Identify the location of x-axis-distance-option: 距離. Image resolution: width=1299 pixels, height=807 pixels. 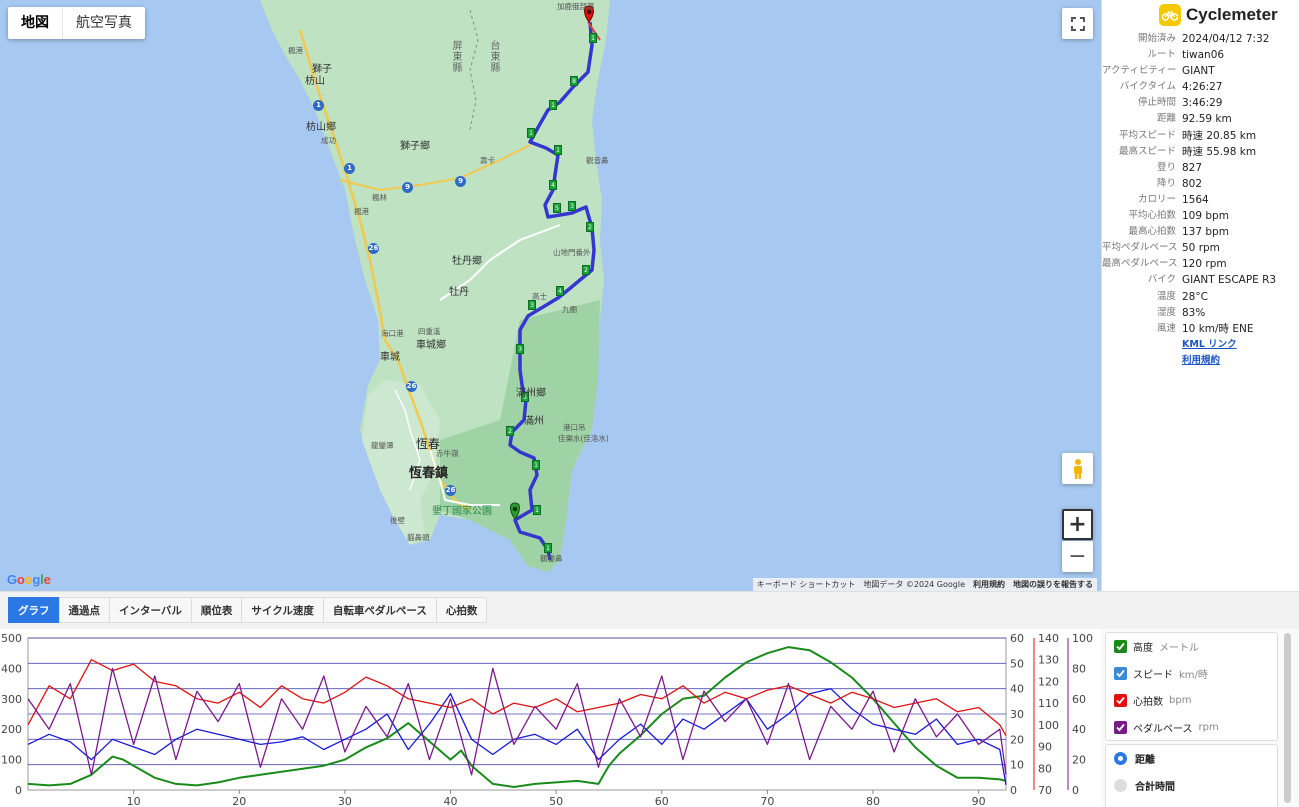
(1191, 758).